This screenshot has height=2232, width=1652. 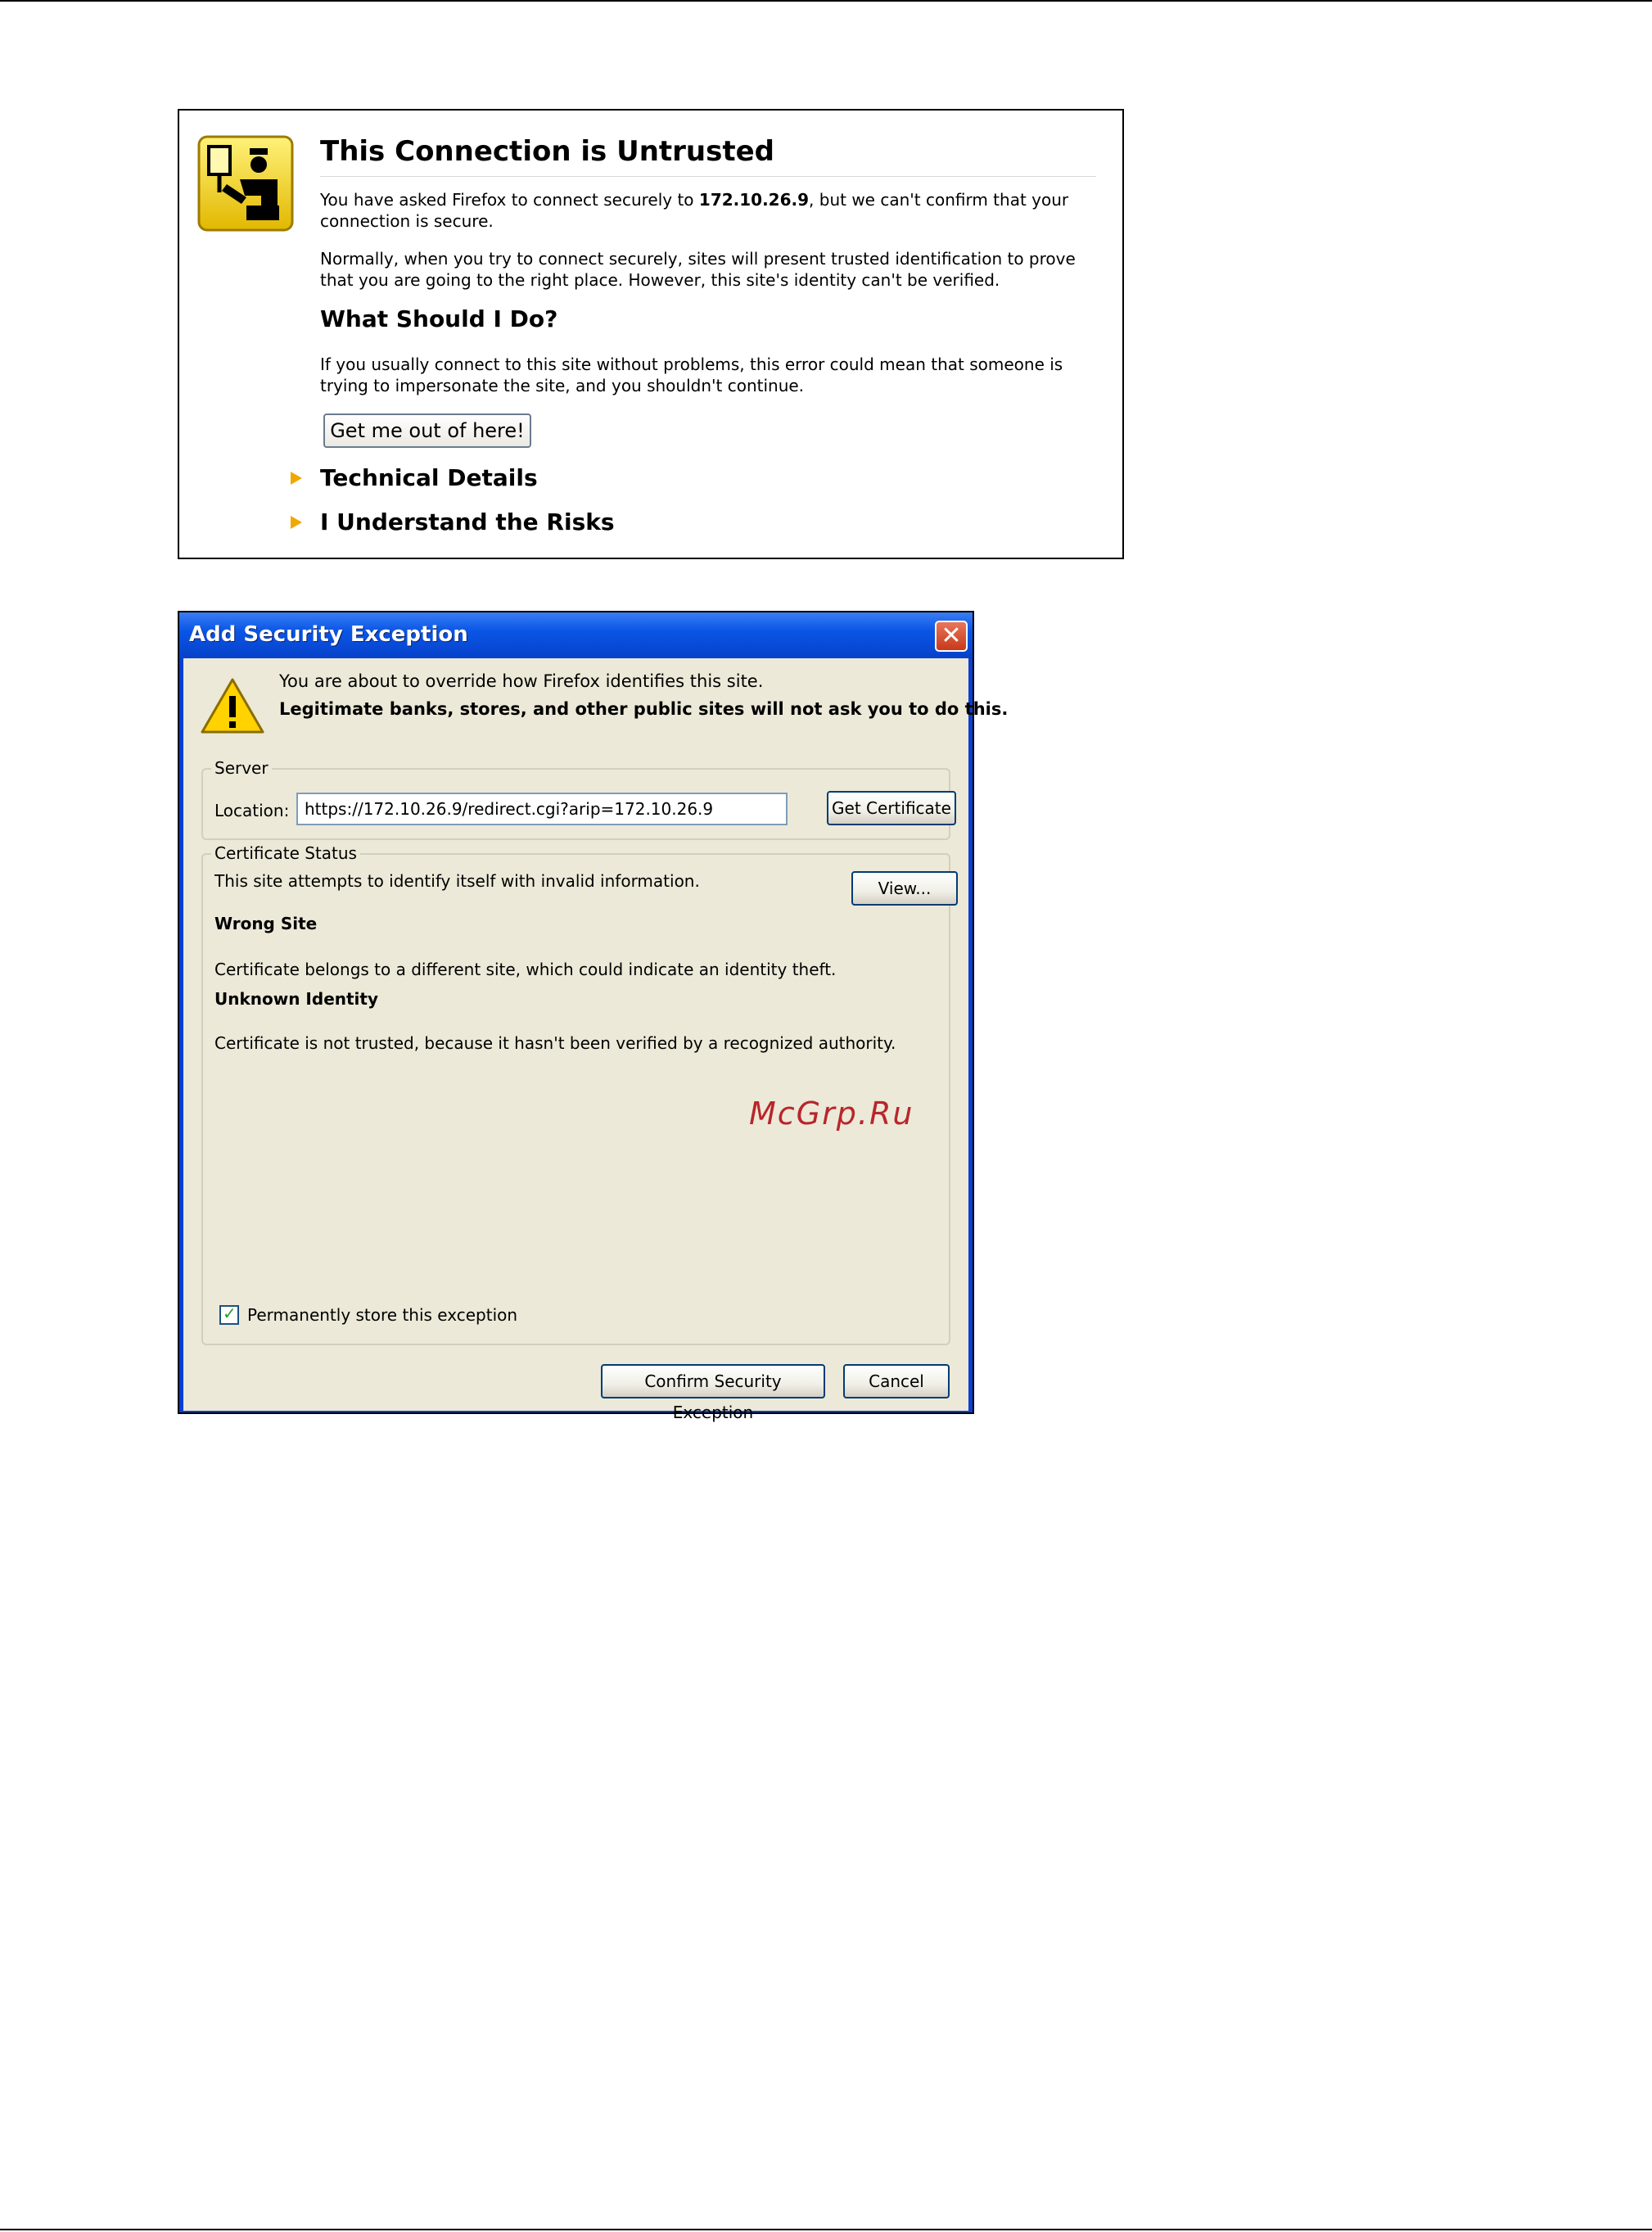 I want to click on top-rule, so click(x=826, y=1).